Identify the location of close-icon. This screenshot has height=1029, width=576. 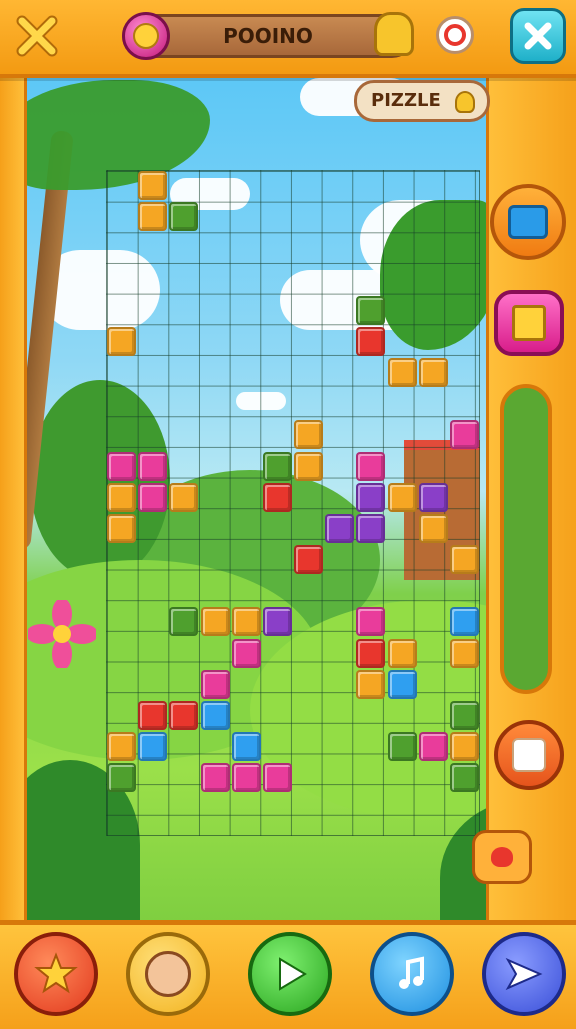
(538, 36).